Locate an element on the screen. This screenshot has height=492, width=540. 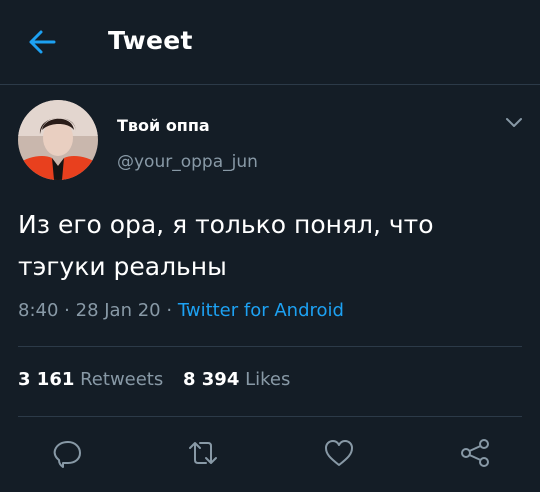
avatar is located at coordinates (58, 140).